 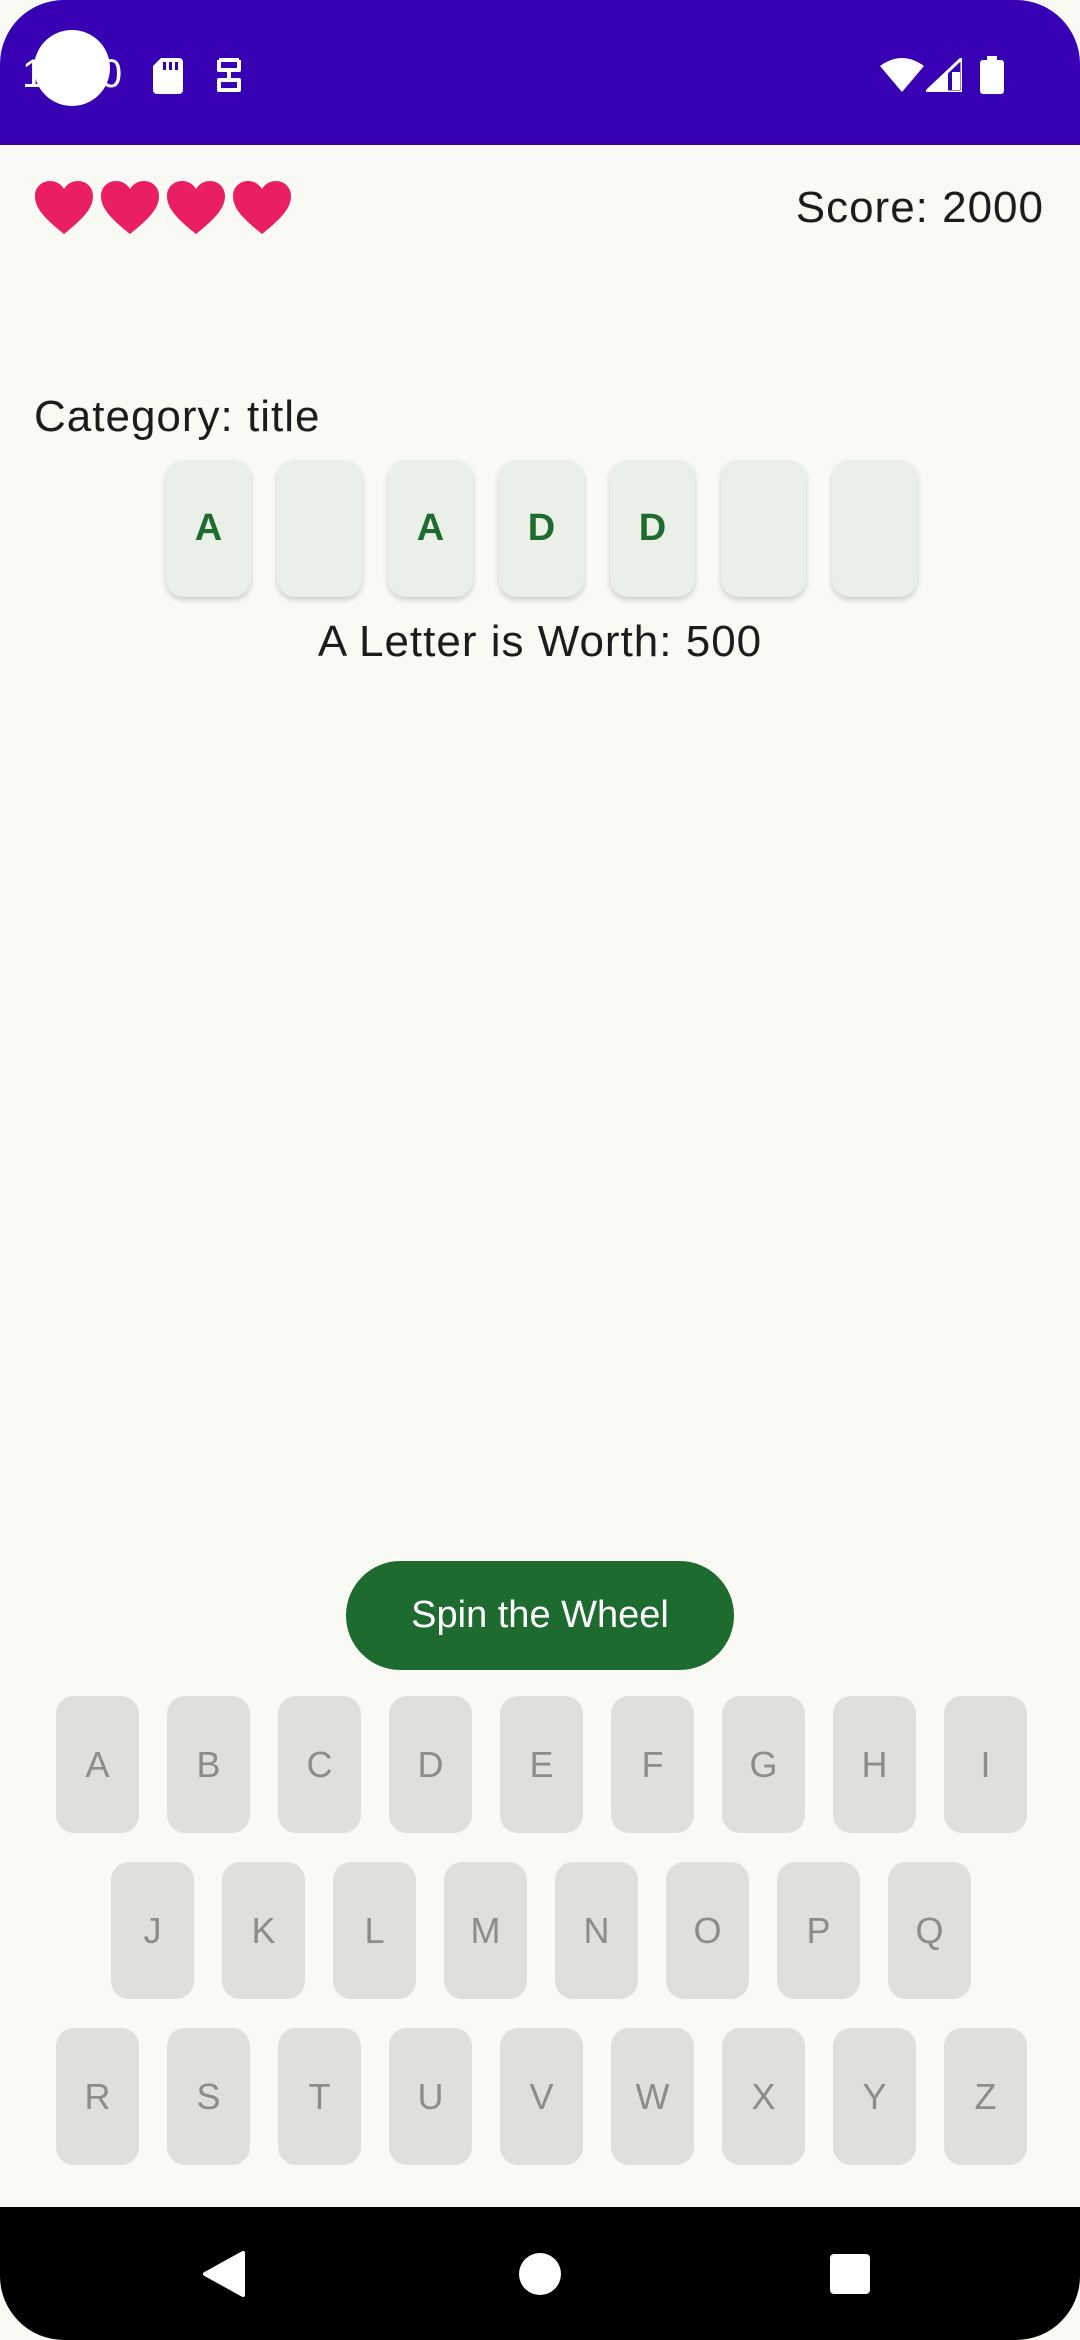 What do you see at coordinates (485, 1930) in the screenshot?
I see `key-m: M` at bounding box center [485, 1930].